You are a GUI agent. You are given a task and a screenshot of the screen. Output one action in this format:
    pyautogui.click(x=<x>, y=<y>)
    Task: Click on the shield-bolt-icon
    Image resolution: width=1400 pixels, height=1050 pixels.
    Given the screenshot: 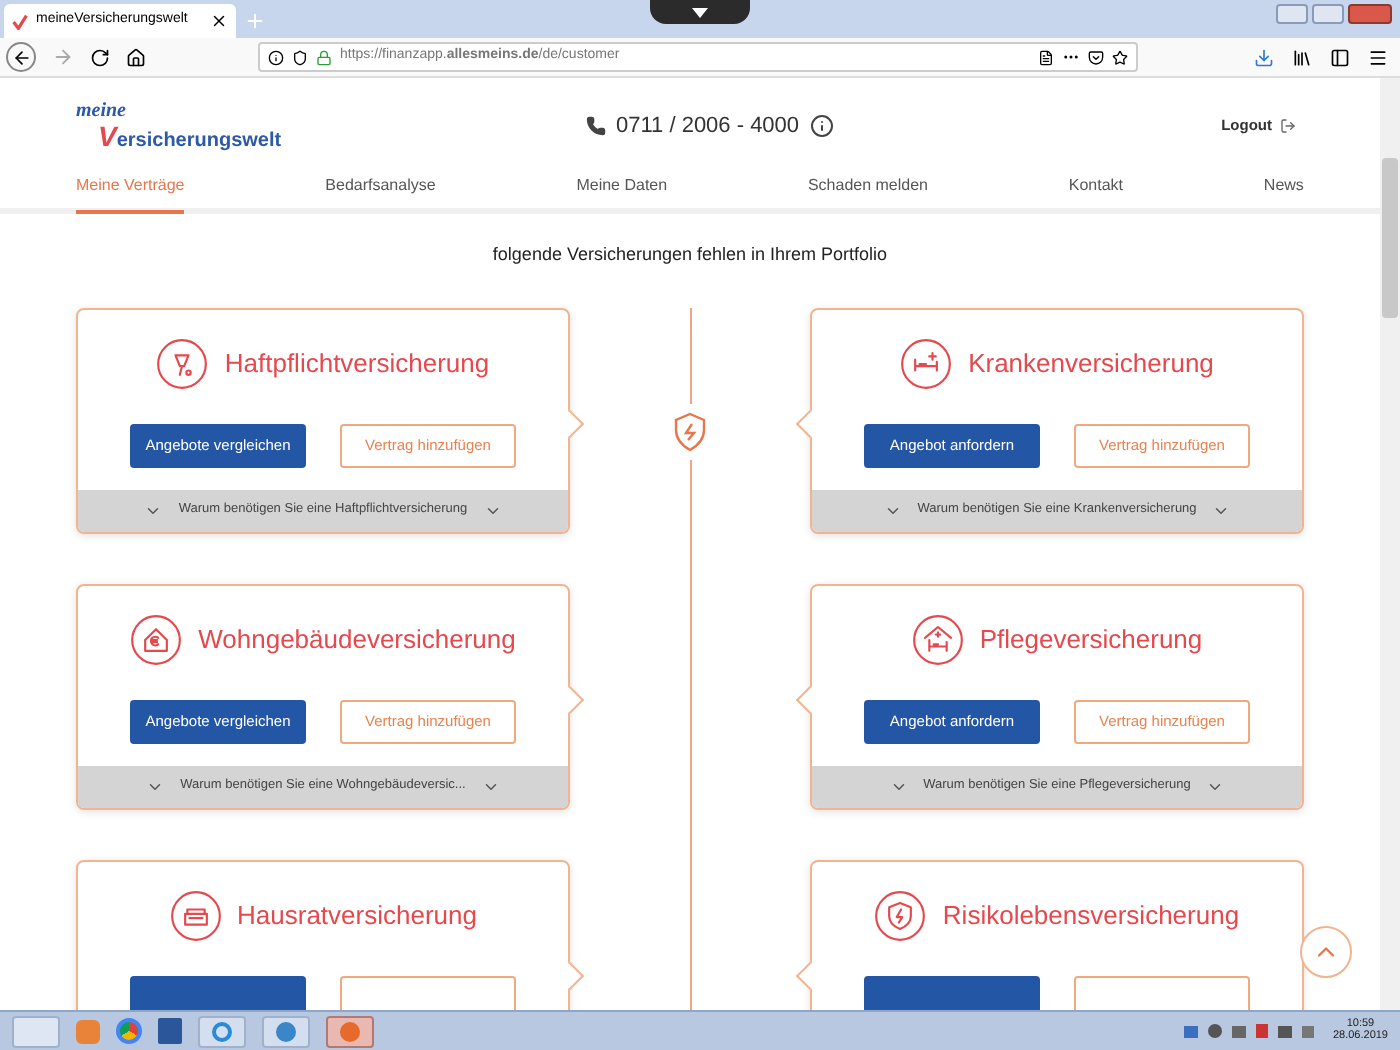 What is the action you would take?
    pyautogui.click(x=690, y=431)
    